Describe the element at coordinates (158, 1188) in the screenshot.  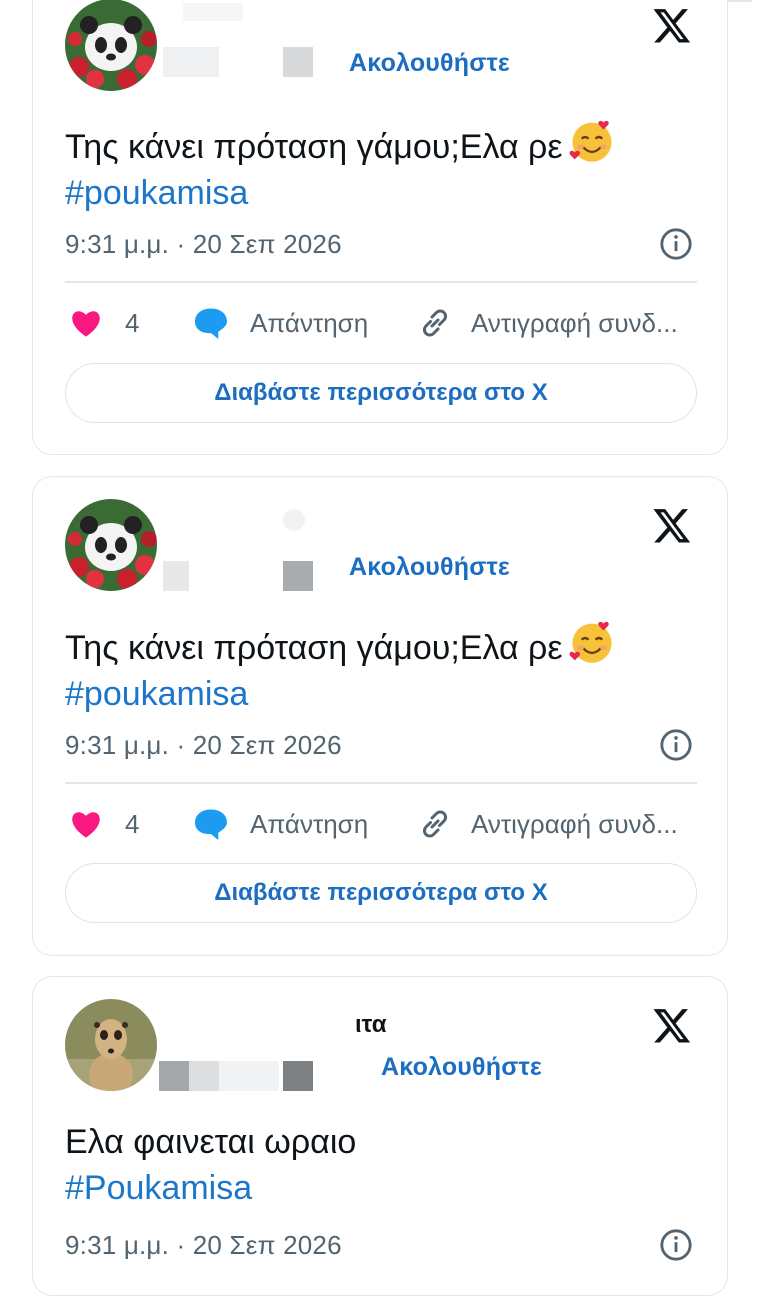
I see `hashtag-link: #Poukamisa` at that location.